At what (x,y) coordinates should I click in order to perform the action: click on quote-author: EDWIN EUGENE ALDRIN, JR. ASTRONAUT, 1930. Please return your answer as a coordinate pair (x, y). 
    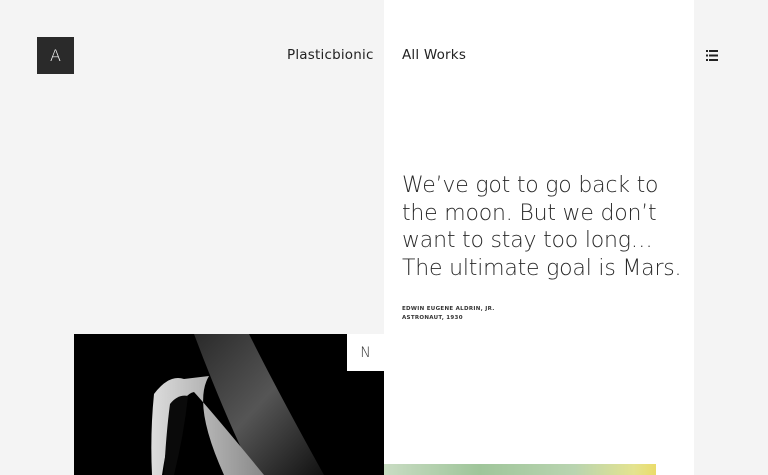
    Looking at the image, I should click on (448, 314).